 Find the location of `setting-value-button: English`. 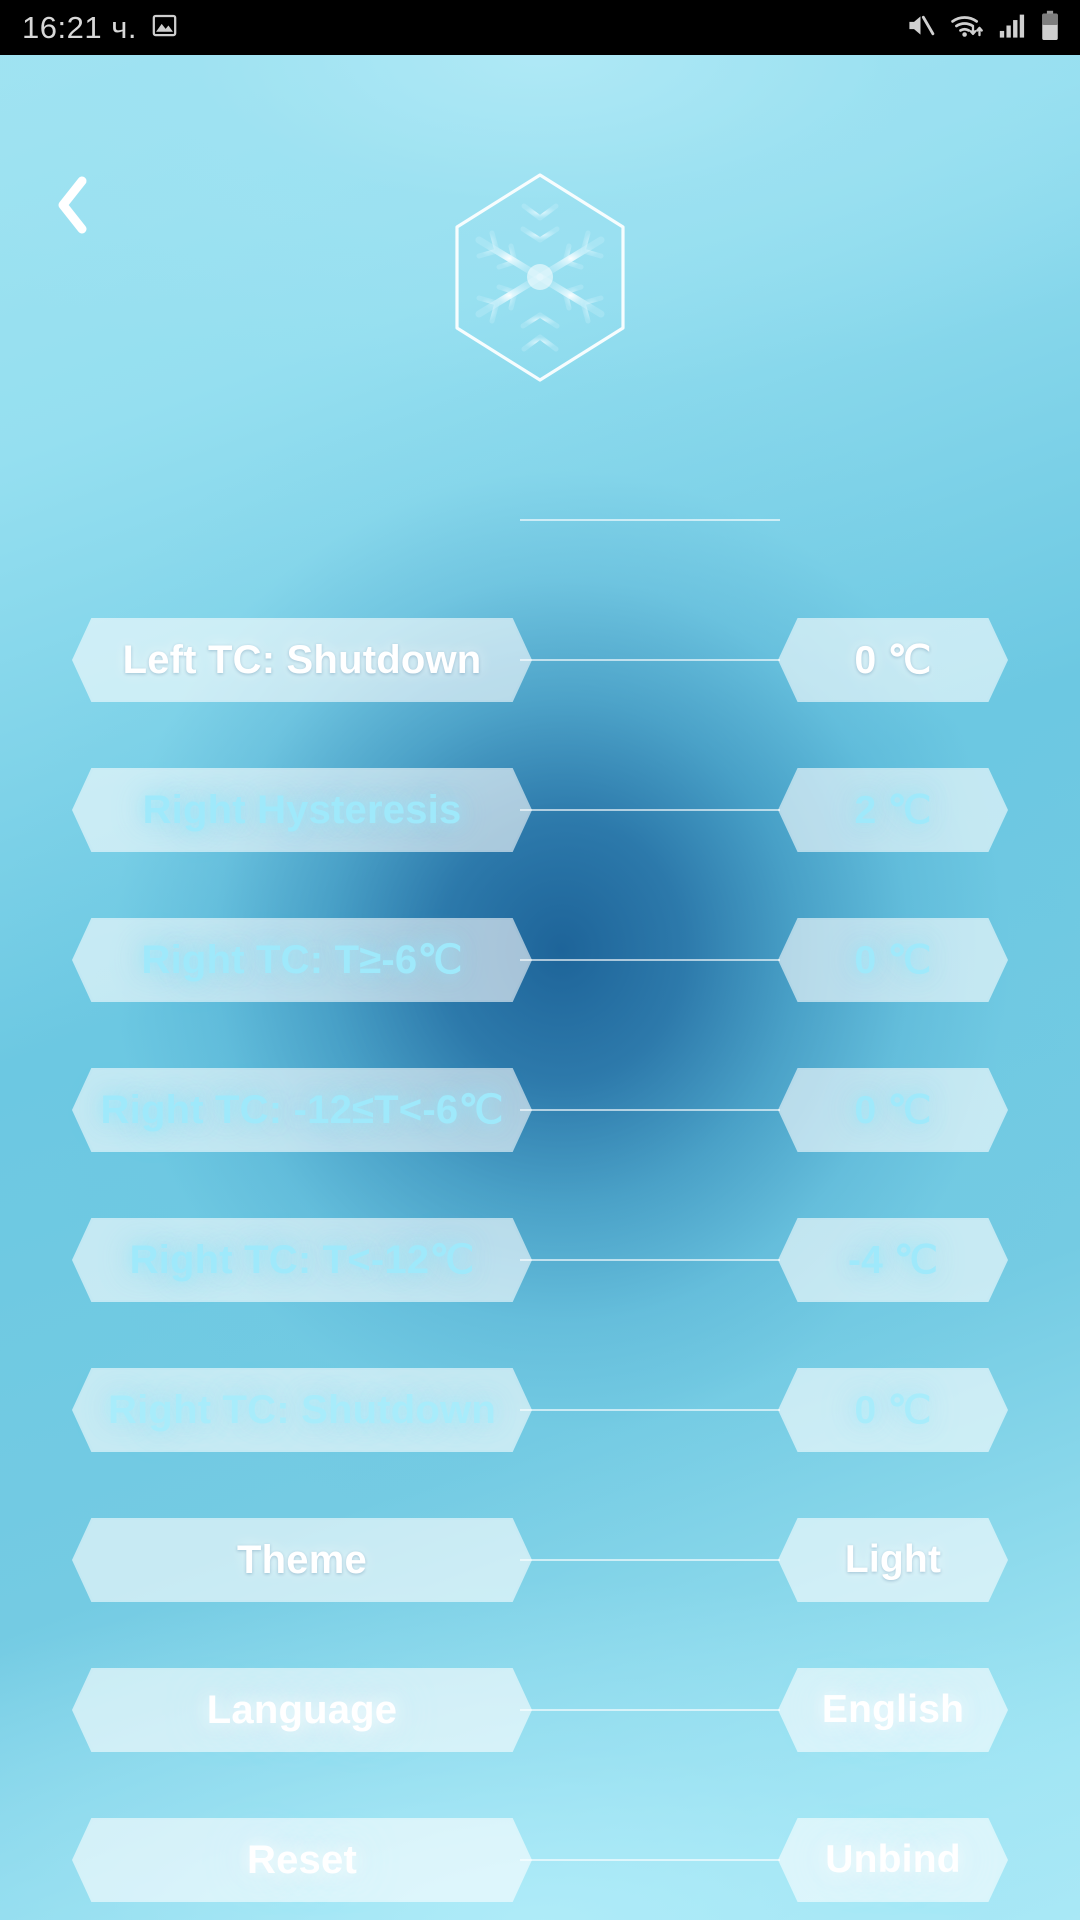

setting-value-button: English is located at coordinates (893, 1710).